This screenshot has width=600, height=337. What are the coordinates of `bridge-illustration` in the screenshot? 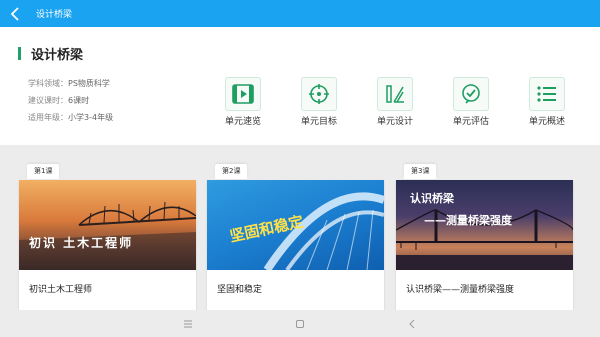 It's located at (107, 235).